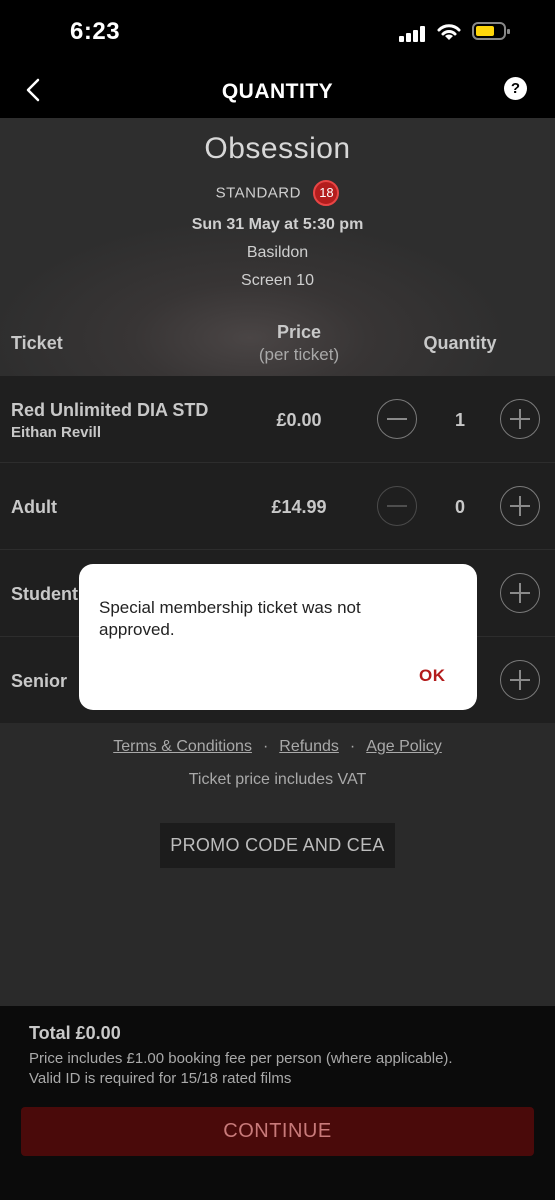 The height and width of the screenshot is (1200, 555). Describe the element at coordinates (326, 193) in the screenshot. I see `age-rating-badge: 18` at that location.